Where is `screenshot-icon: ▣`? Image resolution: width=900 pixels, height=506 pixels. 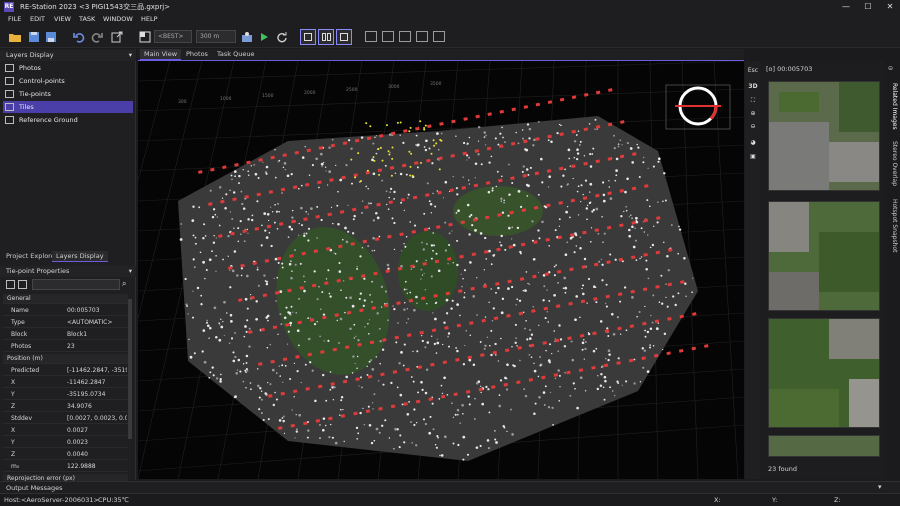 screenshot-icon: ▣ is located at coordinates (753, 157).